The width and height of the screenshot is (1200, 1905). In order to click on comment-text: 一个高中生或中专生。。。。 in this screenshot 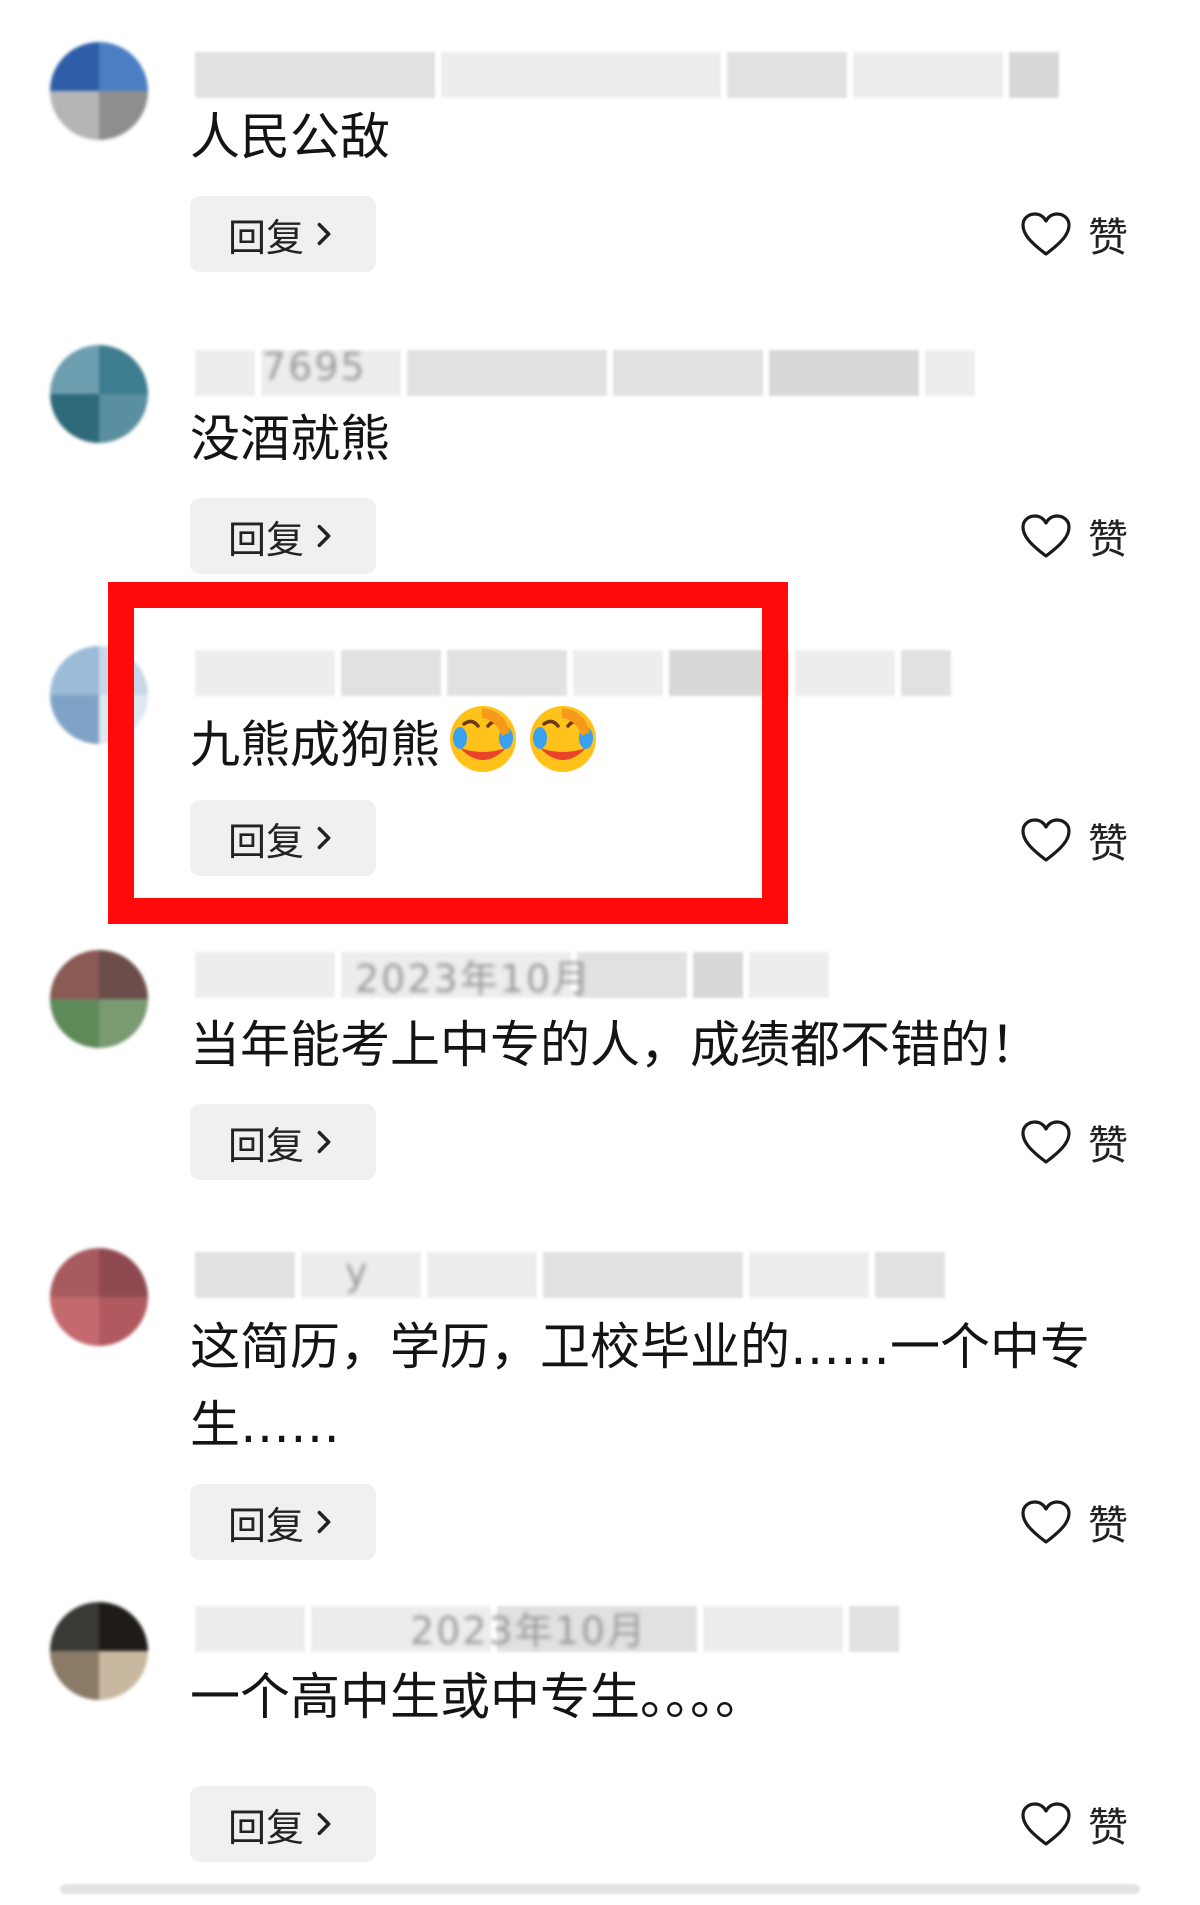, I will do `click(477, 1697)`.